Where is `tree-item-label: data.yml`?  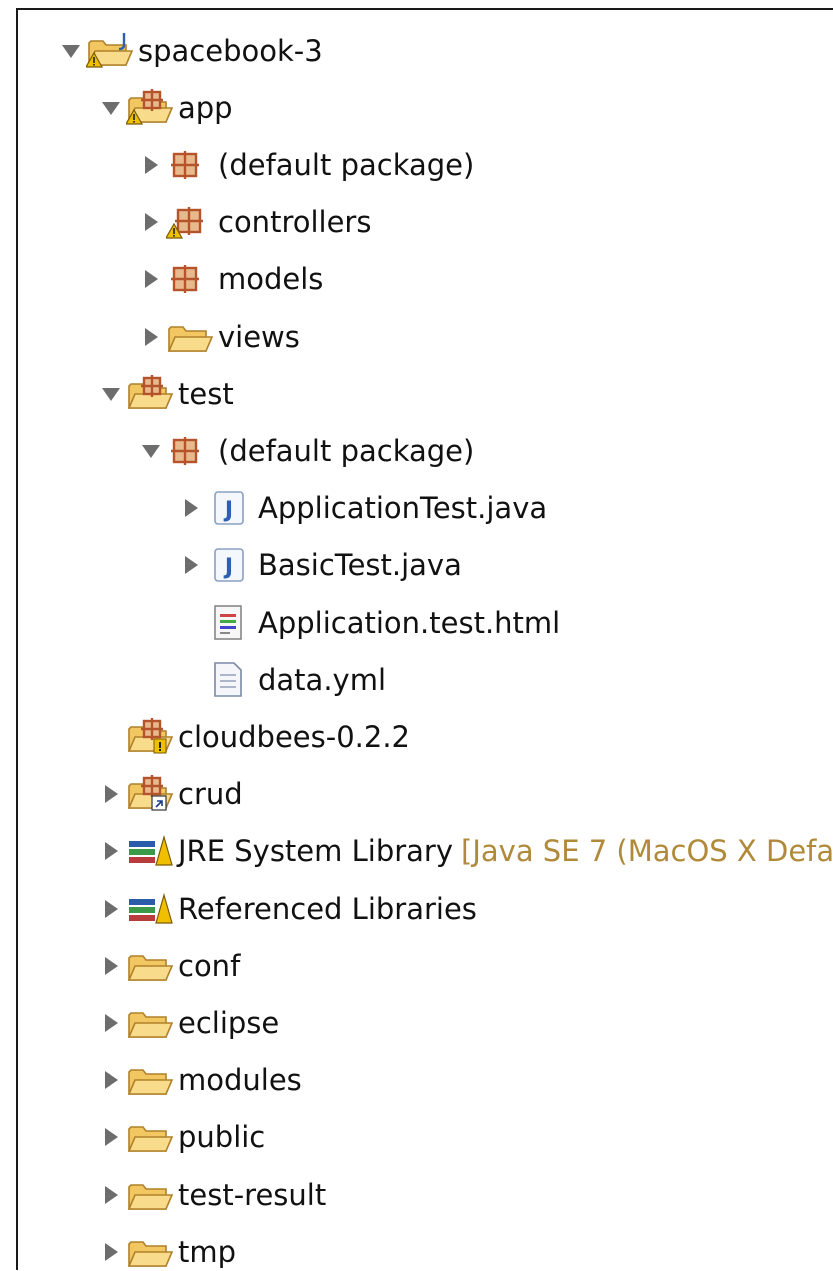
tree-item-label: data.yml is located at coordinates (322, 679).